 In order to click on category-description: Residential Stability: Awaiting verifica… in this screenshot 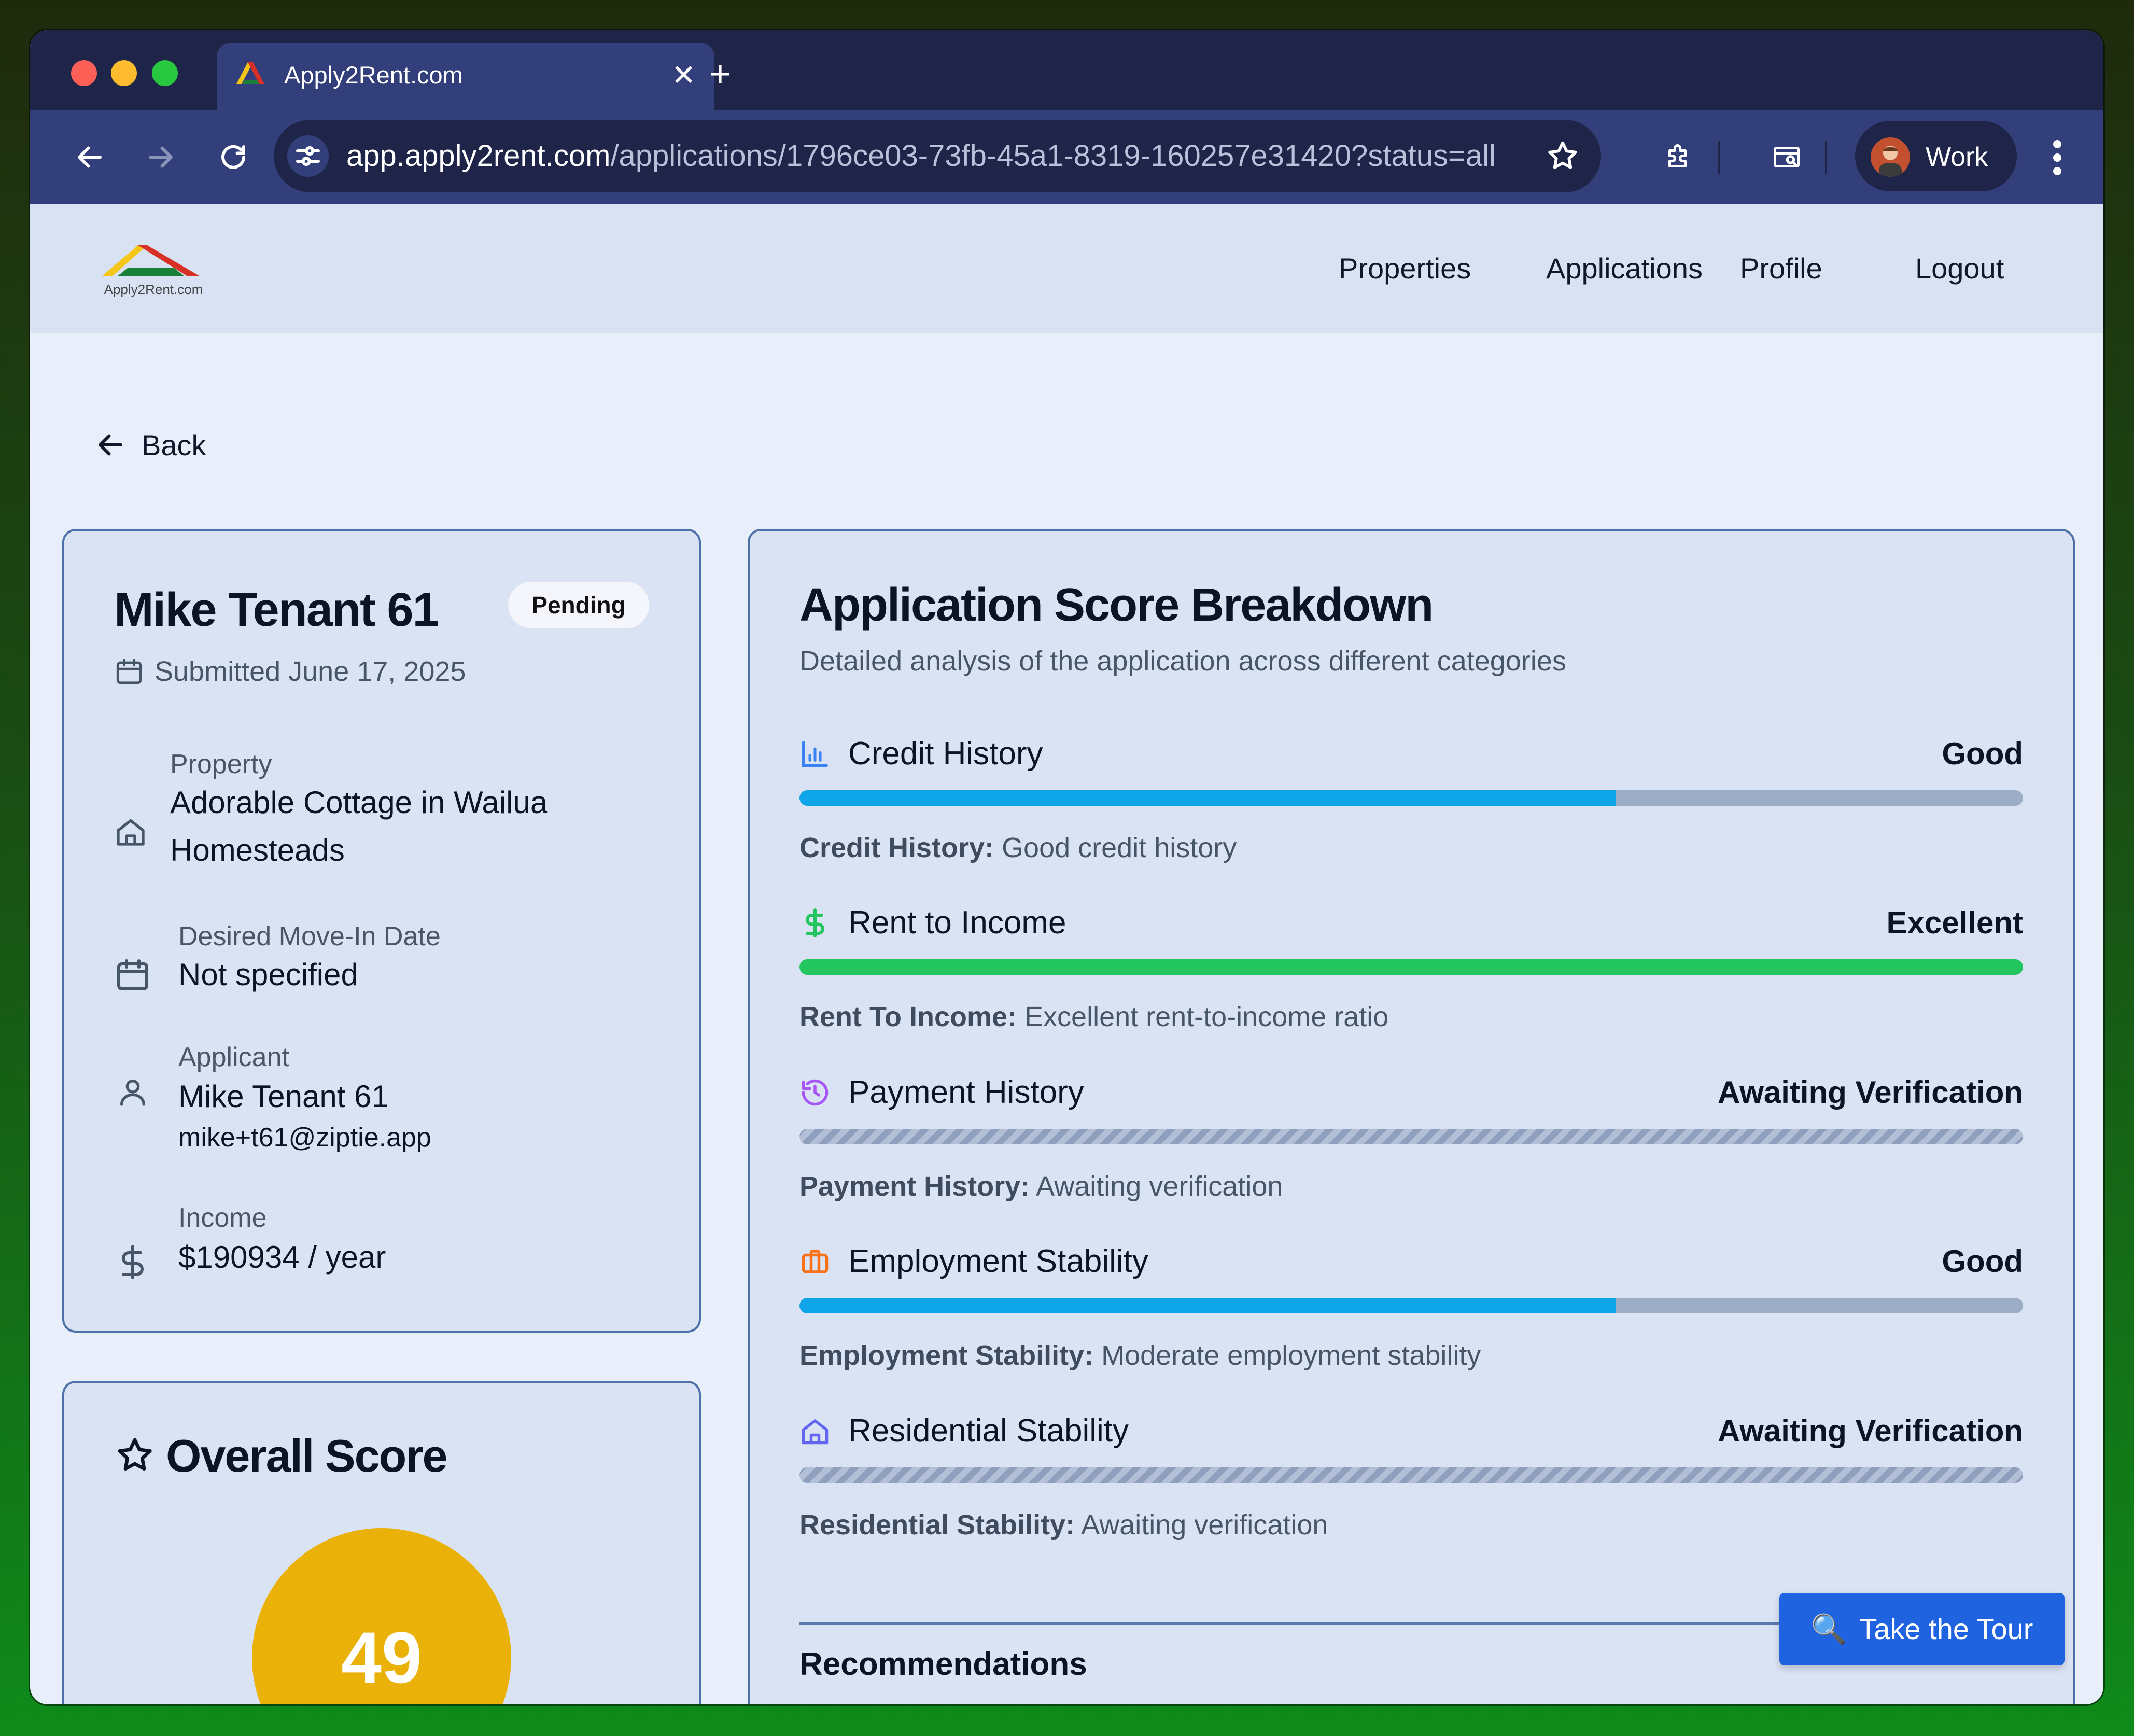, I will do `click(1063, 1525)`.